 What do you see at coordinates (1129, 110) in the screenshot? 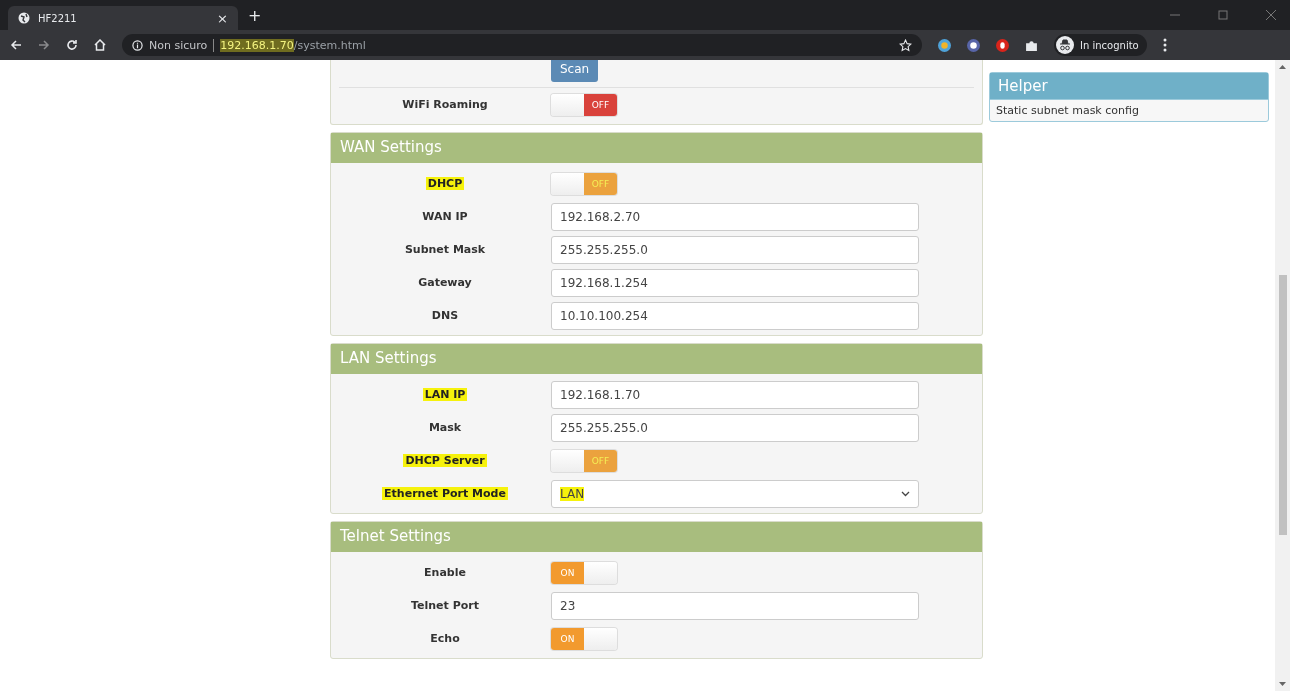
I see `helper-text: Static subnet mask config` at bounding box center [1129, 110].